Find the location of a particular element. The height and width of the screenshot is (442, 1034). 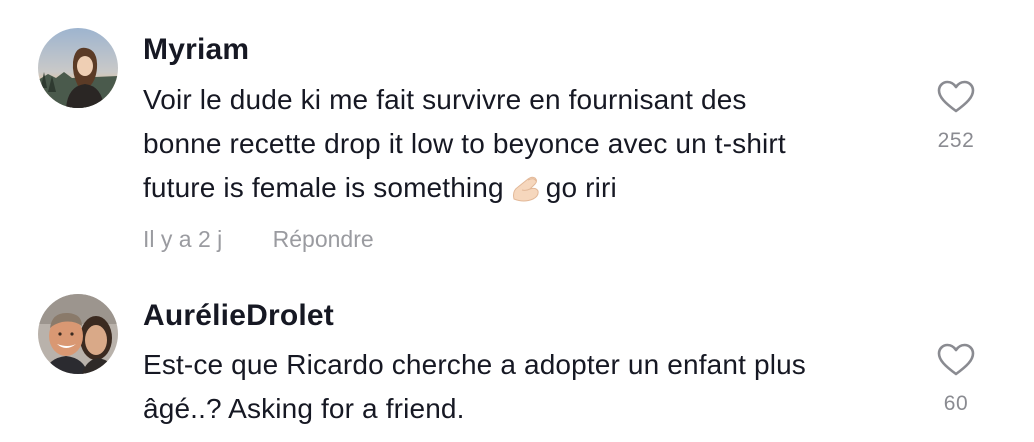

like-control: 252 is located at coordinates (956, 117).